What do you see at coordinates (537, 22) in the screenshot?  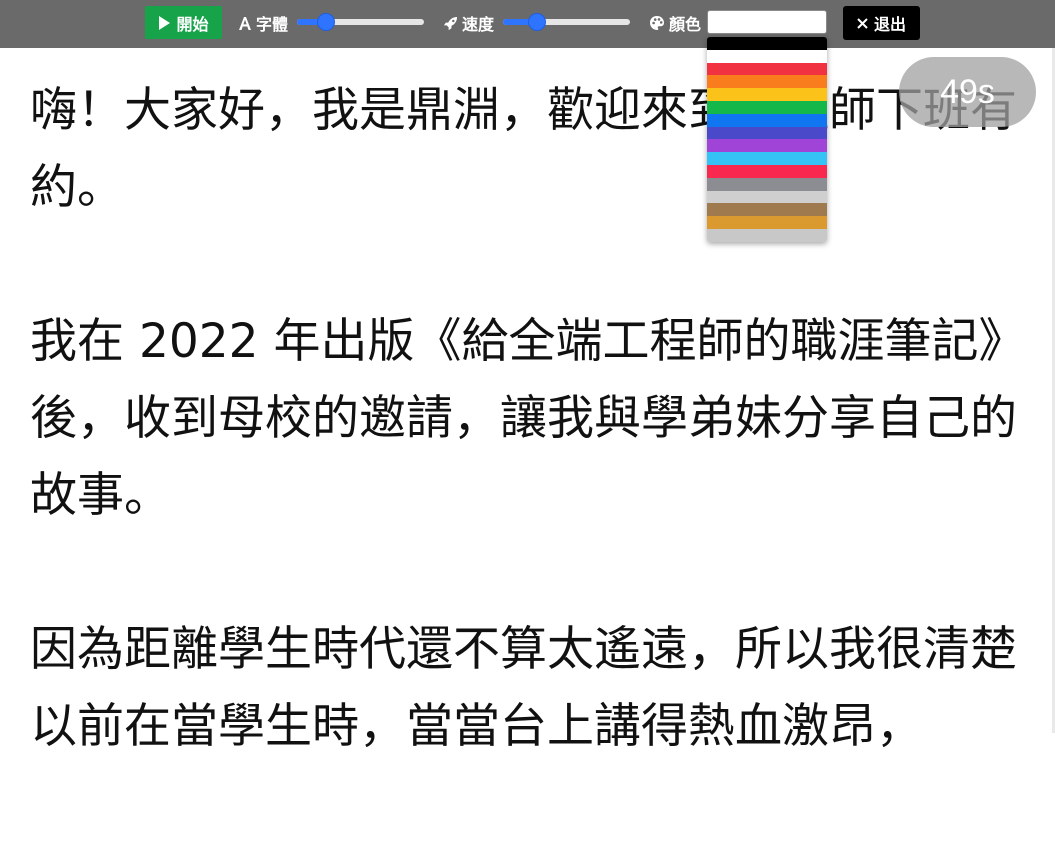 I see `speed-slider-thumb` at bounding box center [537, 22].